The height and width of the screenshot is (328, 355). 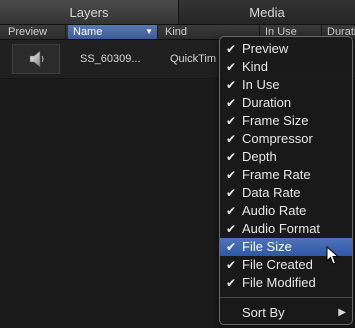 I want to click on menu-item-duration: ✔ Duration, so click(x=286, y=103).